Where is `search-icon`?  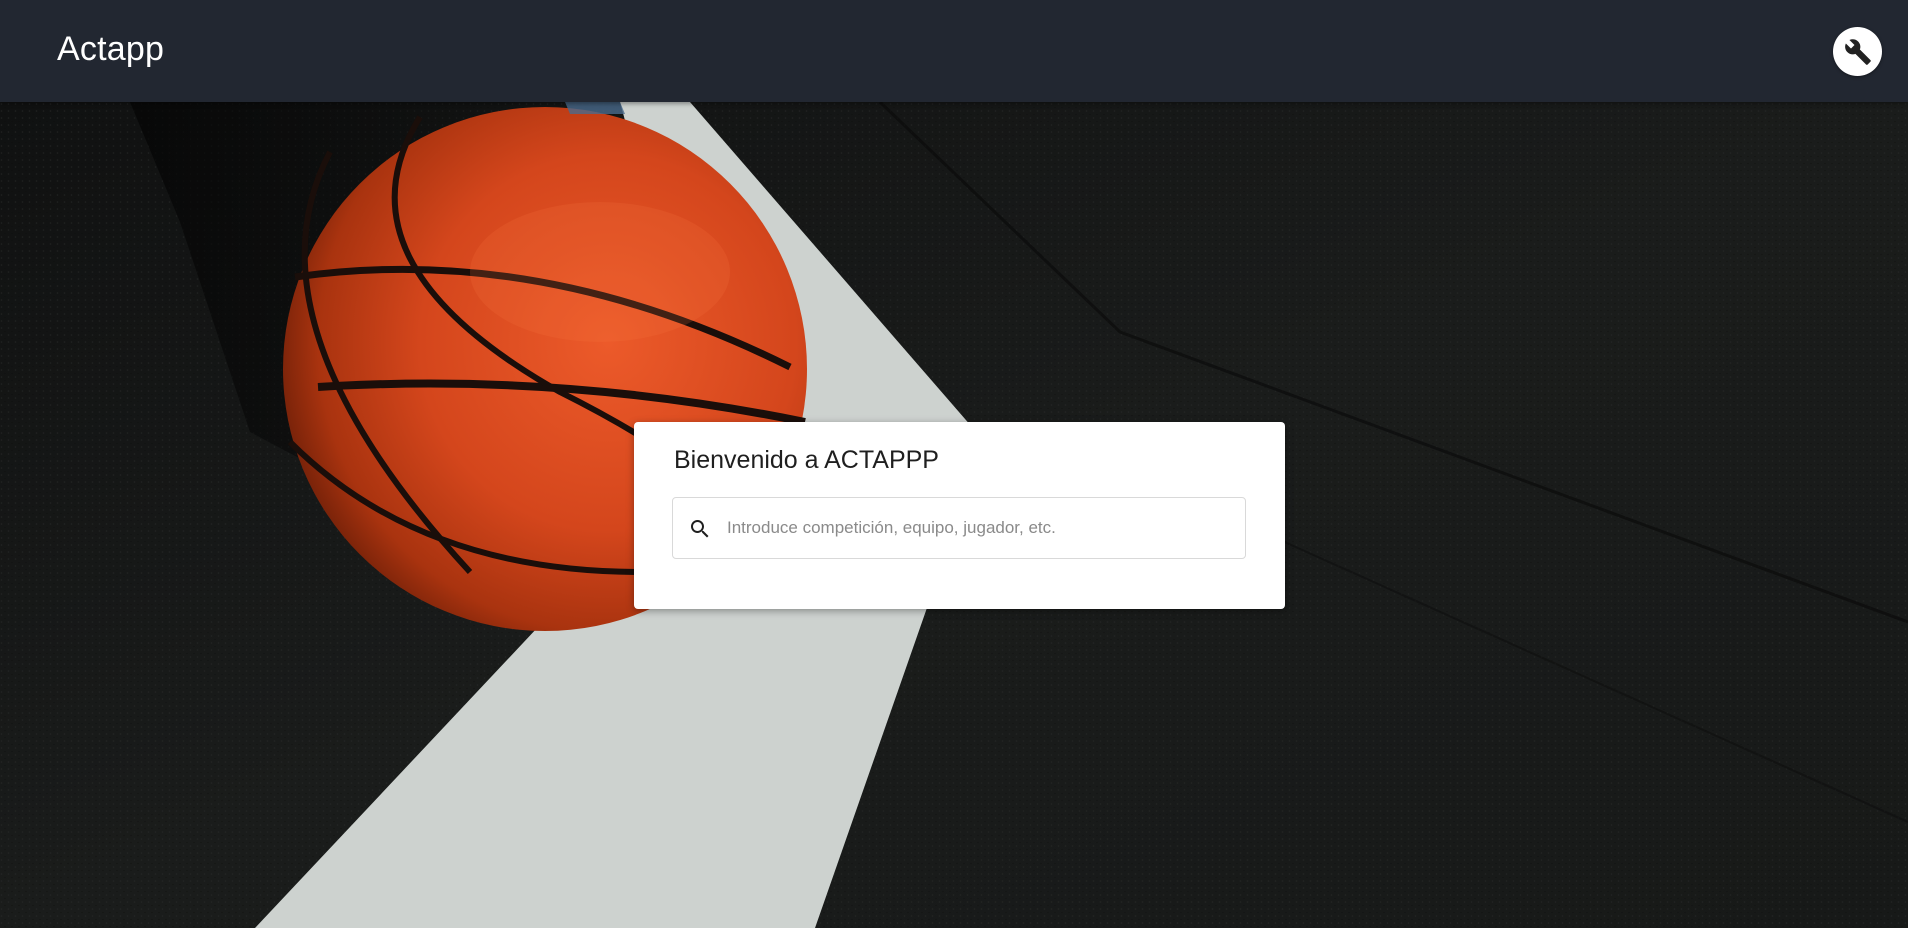 search-icon is located at coordinates (700, 529).